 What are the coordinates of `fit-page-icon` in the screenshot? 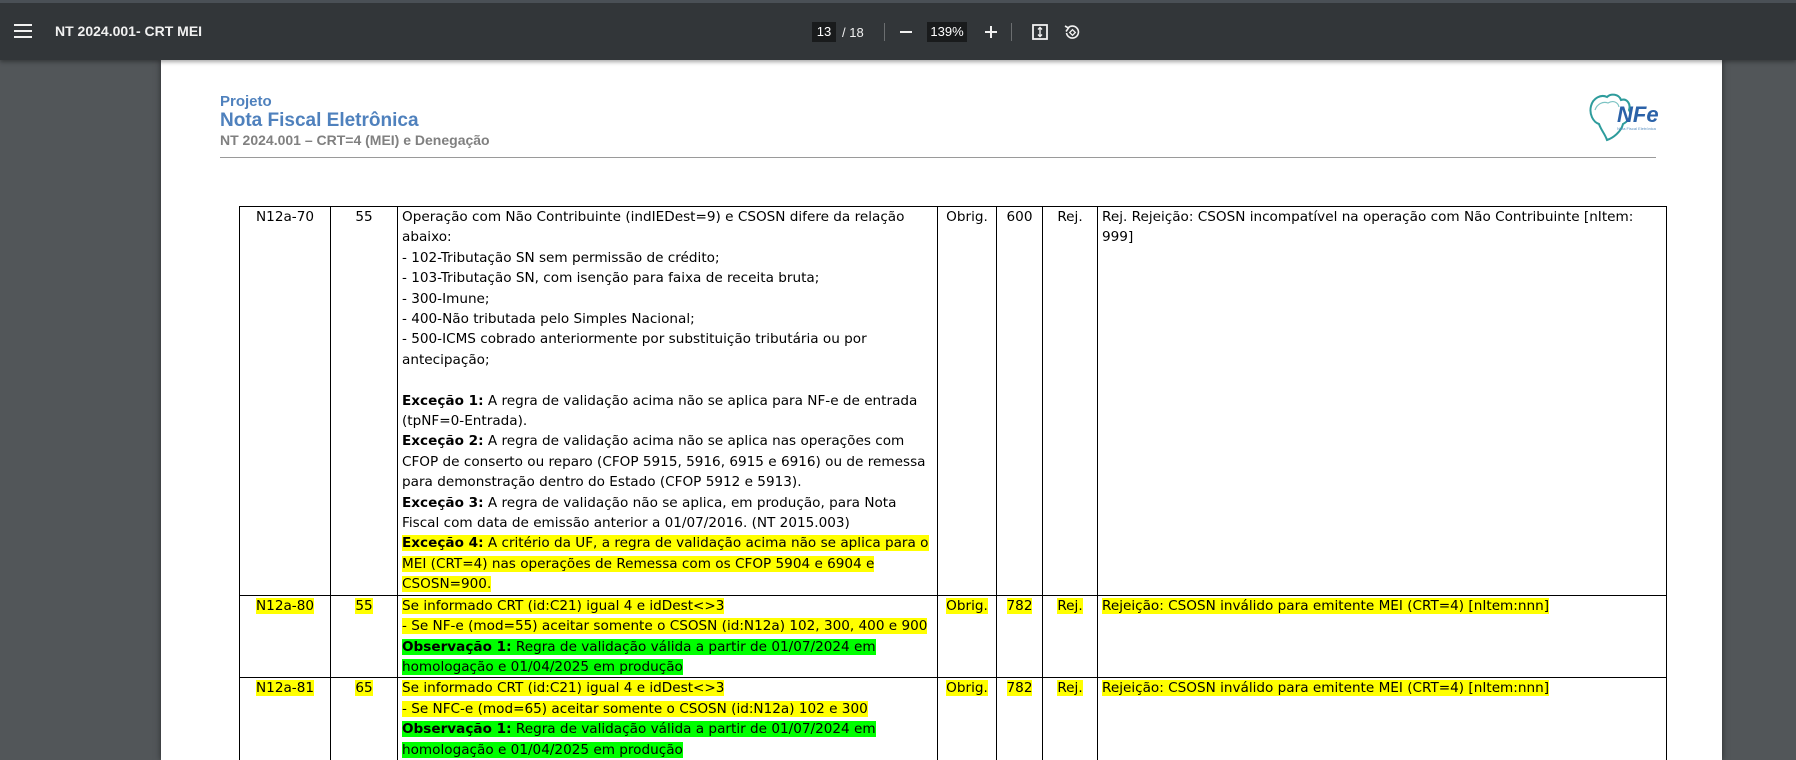 It's located at (1040, 32).